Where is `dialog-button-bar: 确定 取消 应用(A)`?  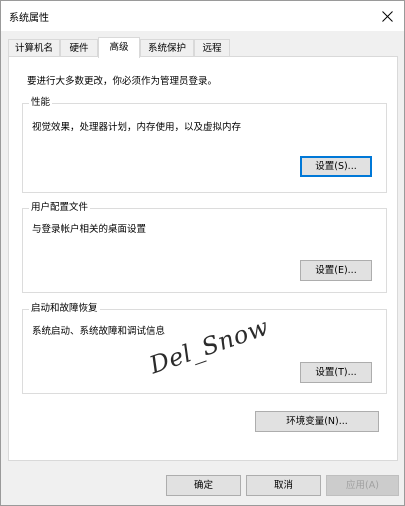 dialog-button-bar: 确定 取消 应用(A) is located at coordinates (202, 484).